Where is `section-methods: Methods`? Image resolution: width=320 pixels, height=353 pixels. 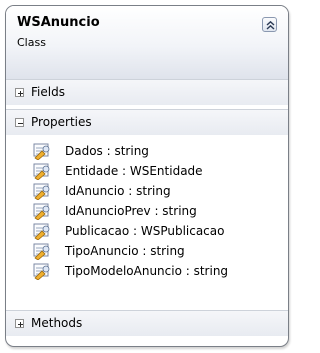
section-methods: Methods is located at coordinates (147, 323).